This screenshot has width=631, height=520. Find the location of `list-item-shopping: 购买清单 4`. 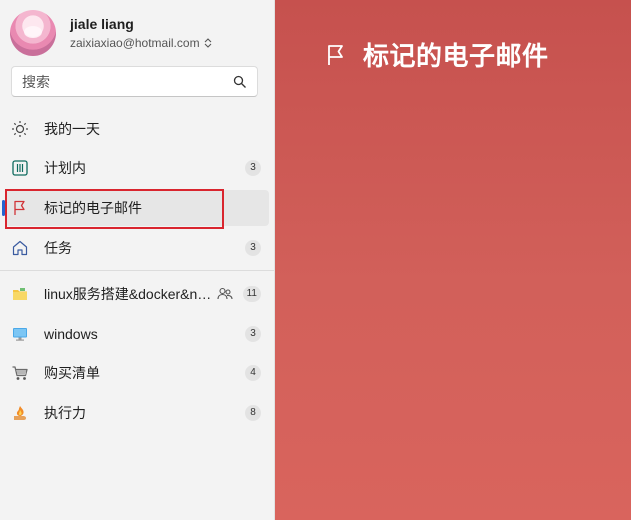

list-item-shopping: 购买清单 4 is located at coordinates (137, 373).